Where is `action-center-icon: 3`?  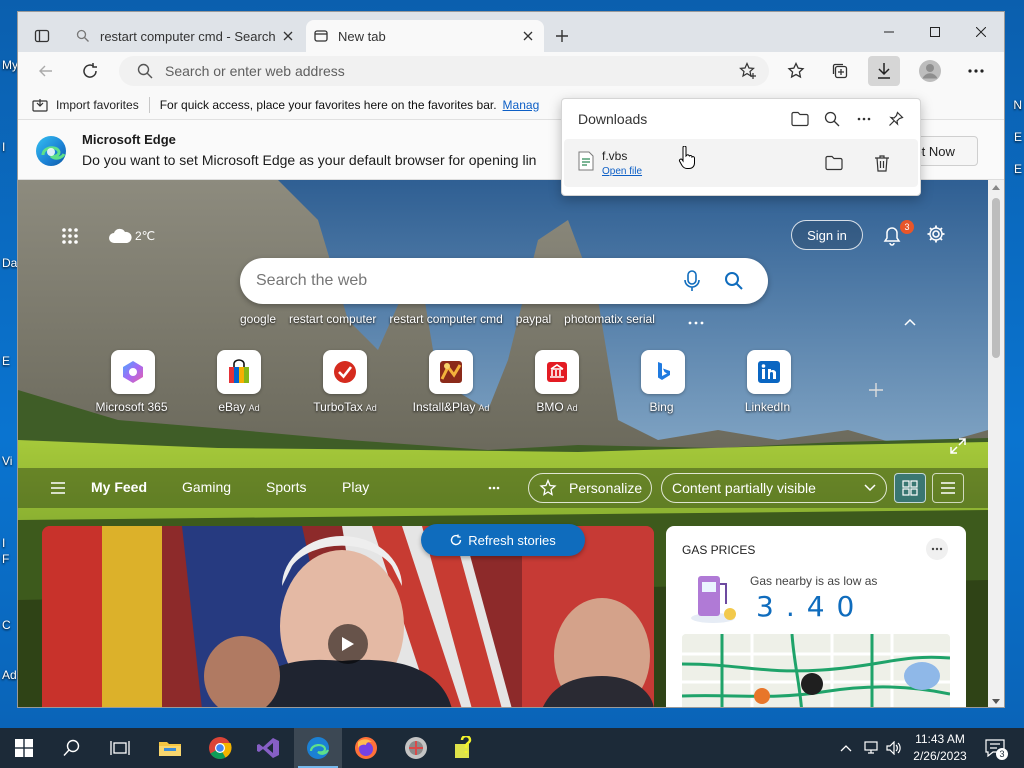
action-center-icon: 3 is located at coordinates (995, 748).